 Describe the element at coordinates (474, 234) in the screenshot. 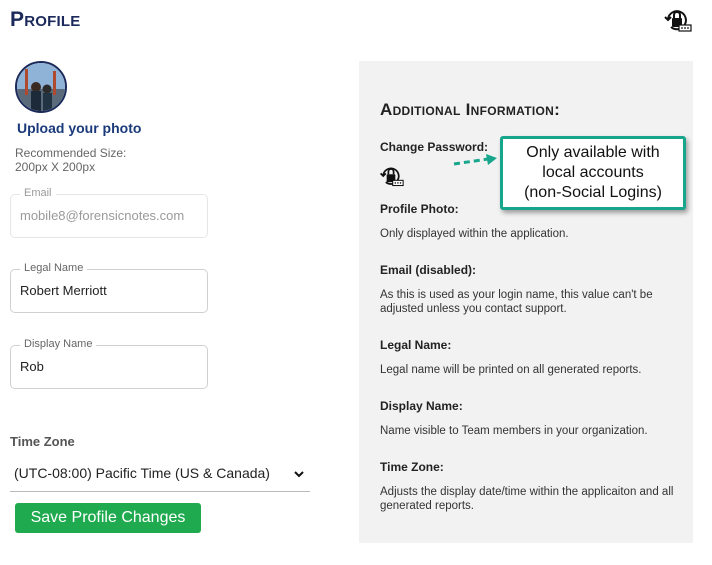

I see `profile-photo-text: Only displayed within the application.` at that location.